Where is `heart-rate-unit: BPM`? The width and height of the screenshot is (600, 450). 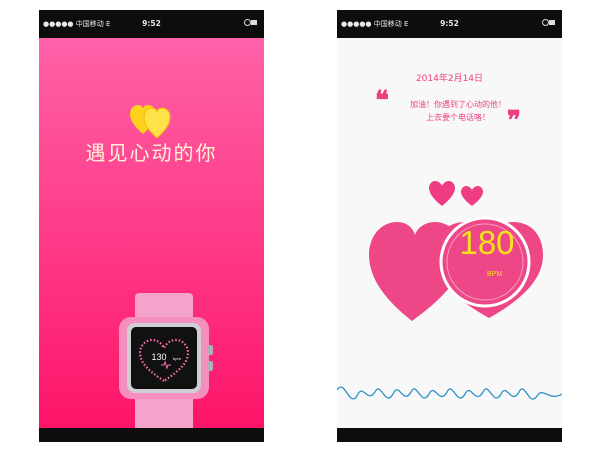
heart-rate-unit: BPM is located at coordinates (495, 274).